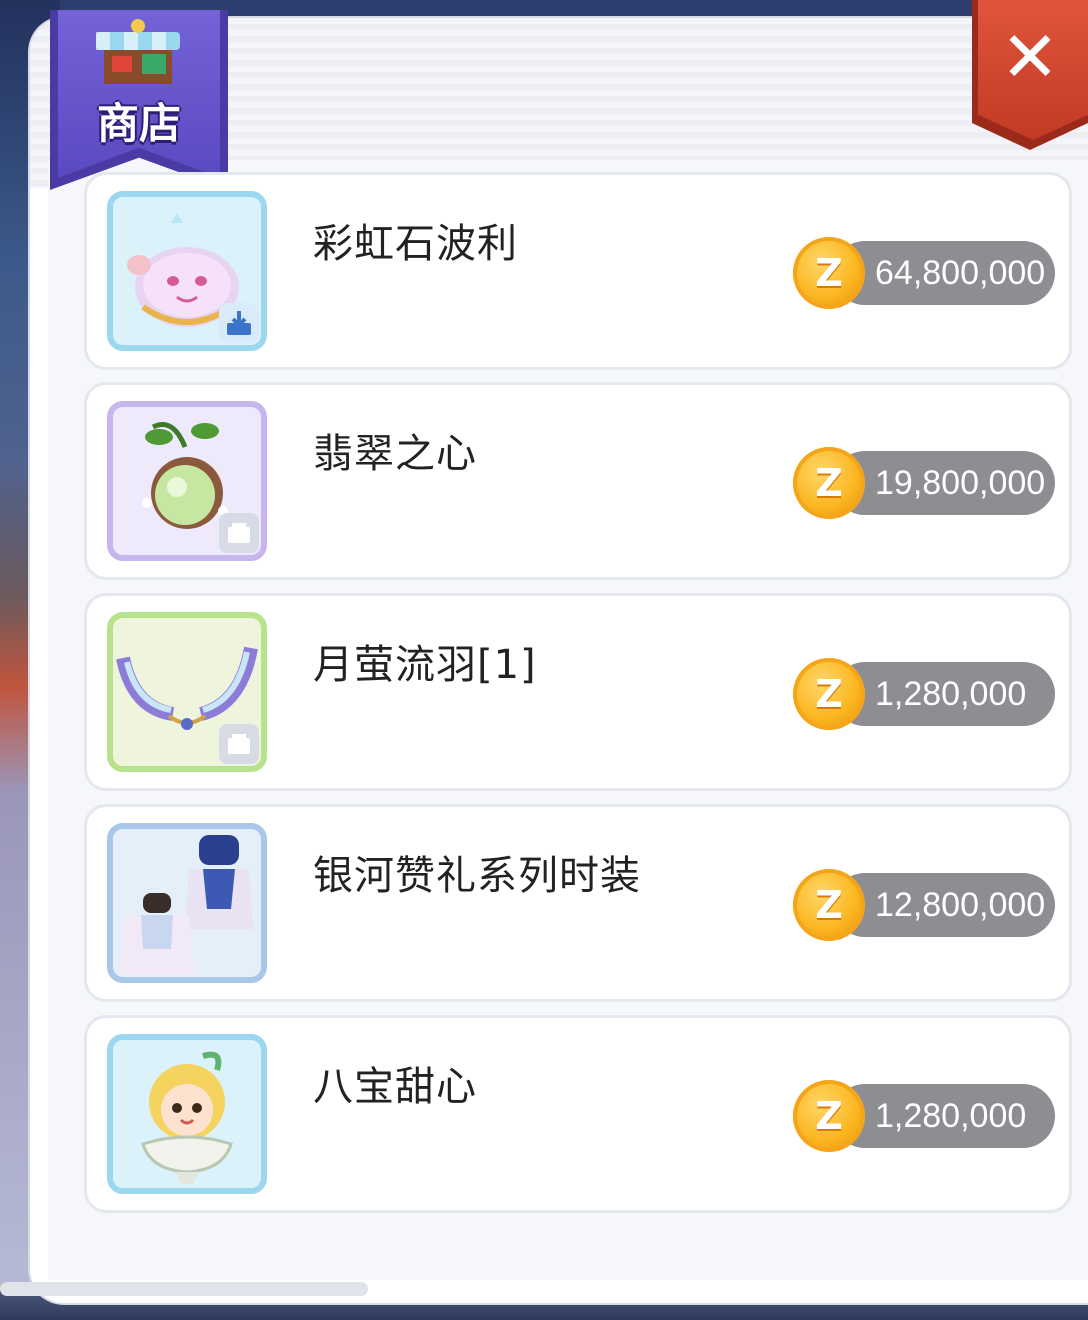  Describe the element at coordinates (578, 481) in the screenshot. I see `list-item: 翡翠之心 Z 19,800,000` at that location.